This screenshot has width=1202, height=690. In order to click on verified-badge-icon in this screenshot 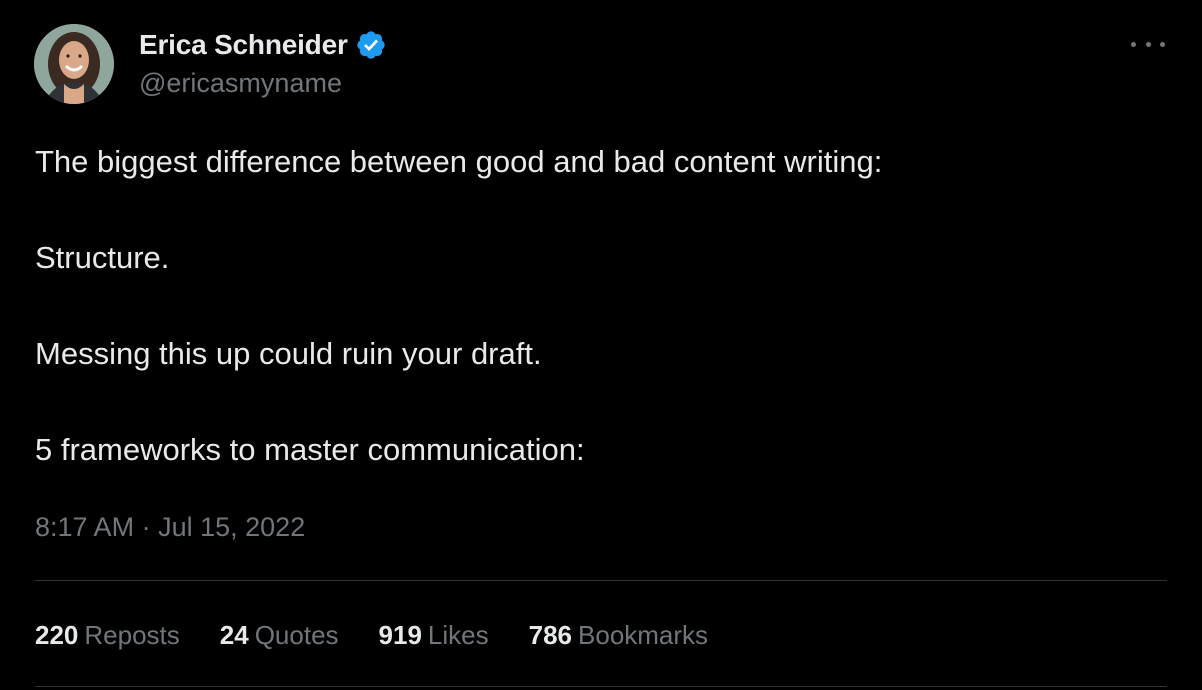, I will do `click(371, 45)`.